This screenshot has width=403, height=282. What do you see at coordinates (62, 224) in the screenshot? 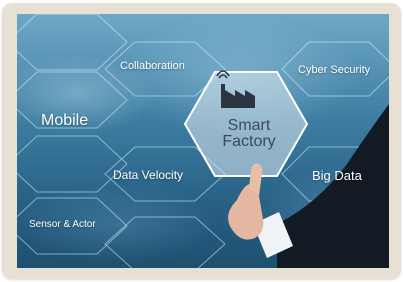
I see `label-sensor-actor: Sensor & Actor` at bounding box center [62, 224].